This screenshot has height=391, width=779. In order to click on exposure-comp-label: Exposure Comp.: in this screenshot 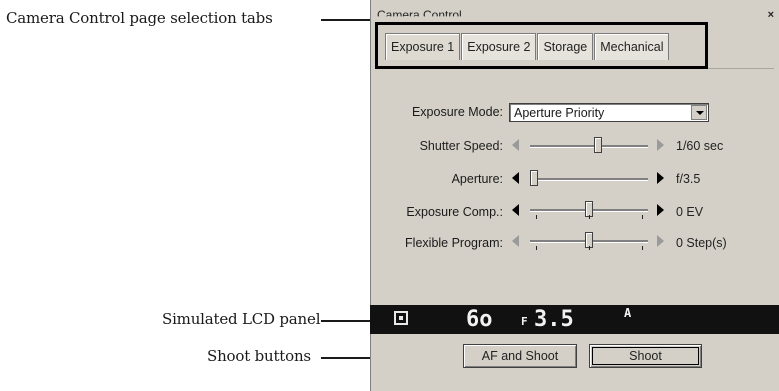, I will do `click(454, 212)`.